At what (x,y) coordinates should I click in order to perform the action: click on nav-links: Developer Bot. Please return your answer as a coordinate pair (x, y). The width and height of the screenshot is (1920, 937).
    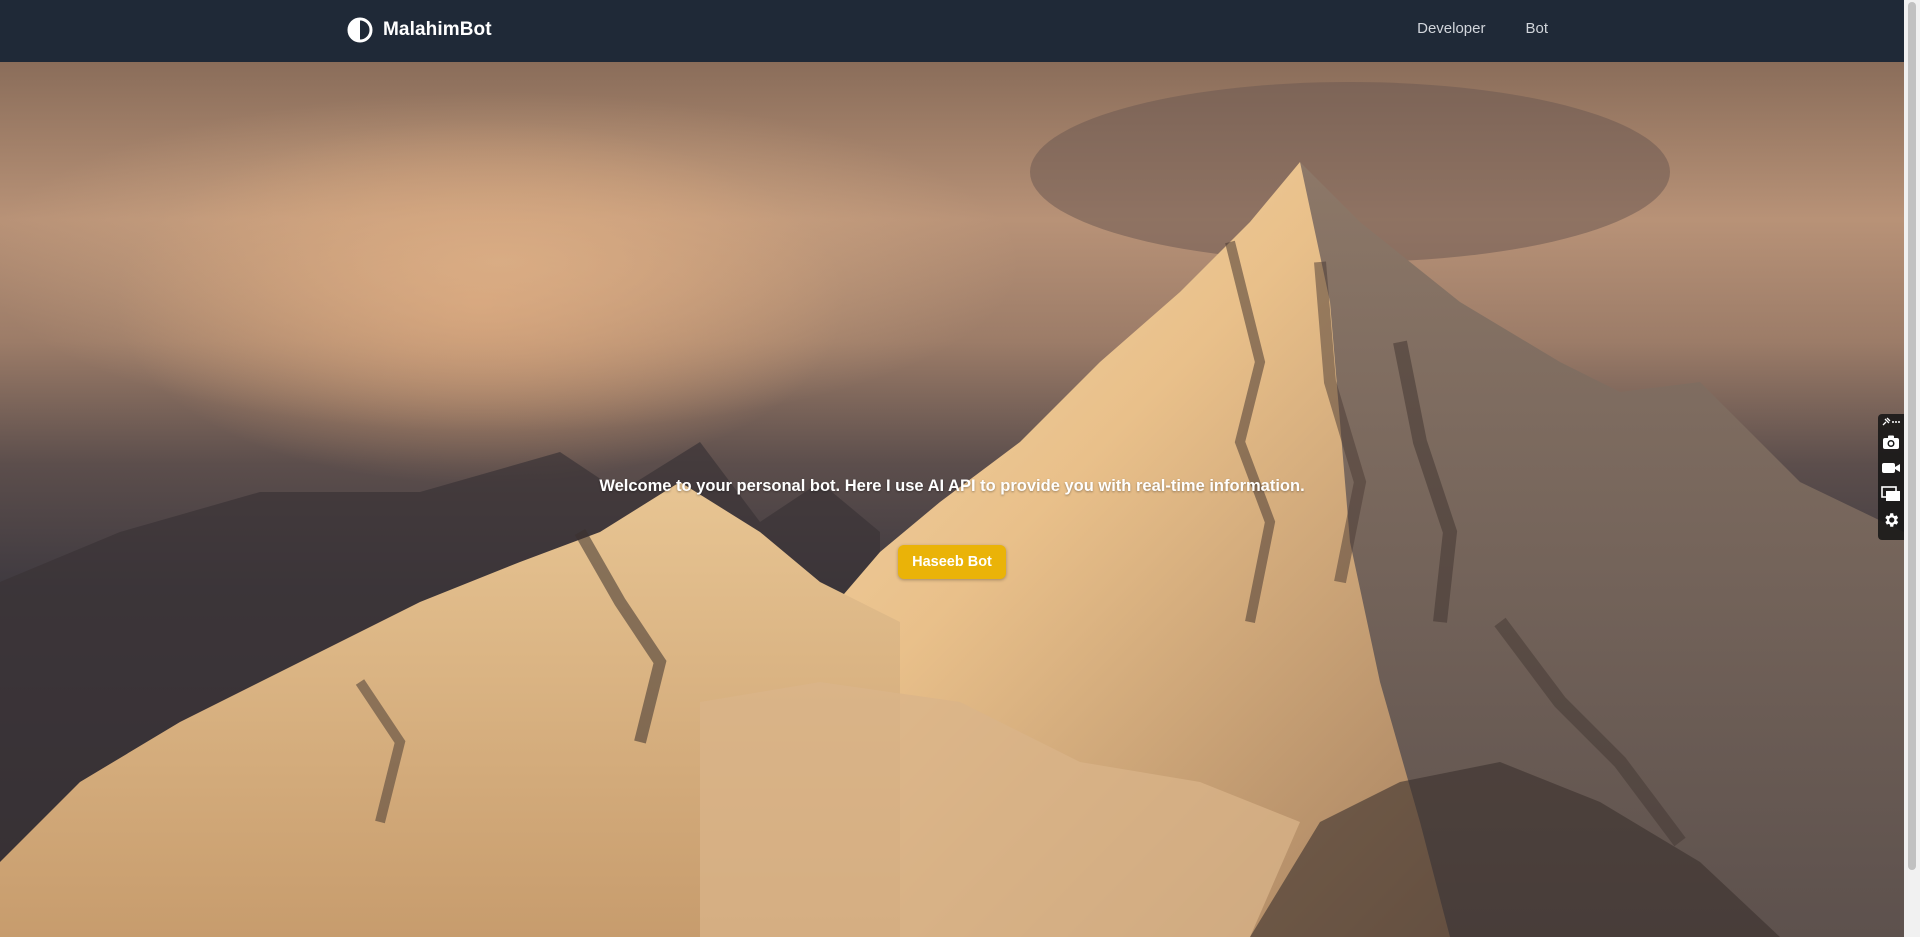
    Looking at the image, I should click on (1482, 28).